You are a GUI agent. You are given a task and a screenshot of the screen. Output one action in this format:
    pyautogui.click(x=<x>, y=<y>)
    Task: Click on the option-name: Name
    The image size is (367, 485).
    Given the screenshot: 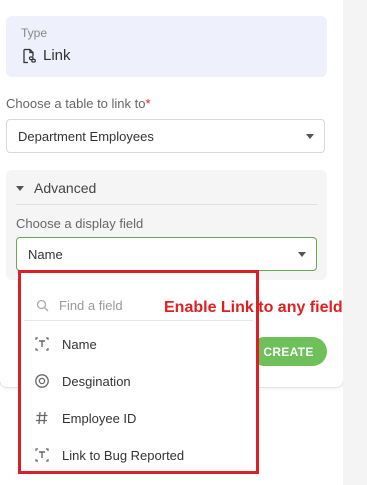 What is the action you would take?
    pyautogui.click(x=65, y=344)
    